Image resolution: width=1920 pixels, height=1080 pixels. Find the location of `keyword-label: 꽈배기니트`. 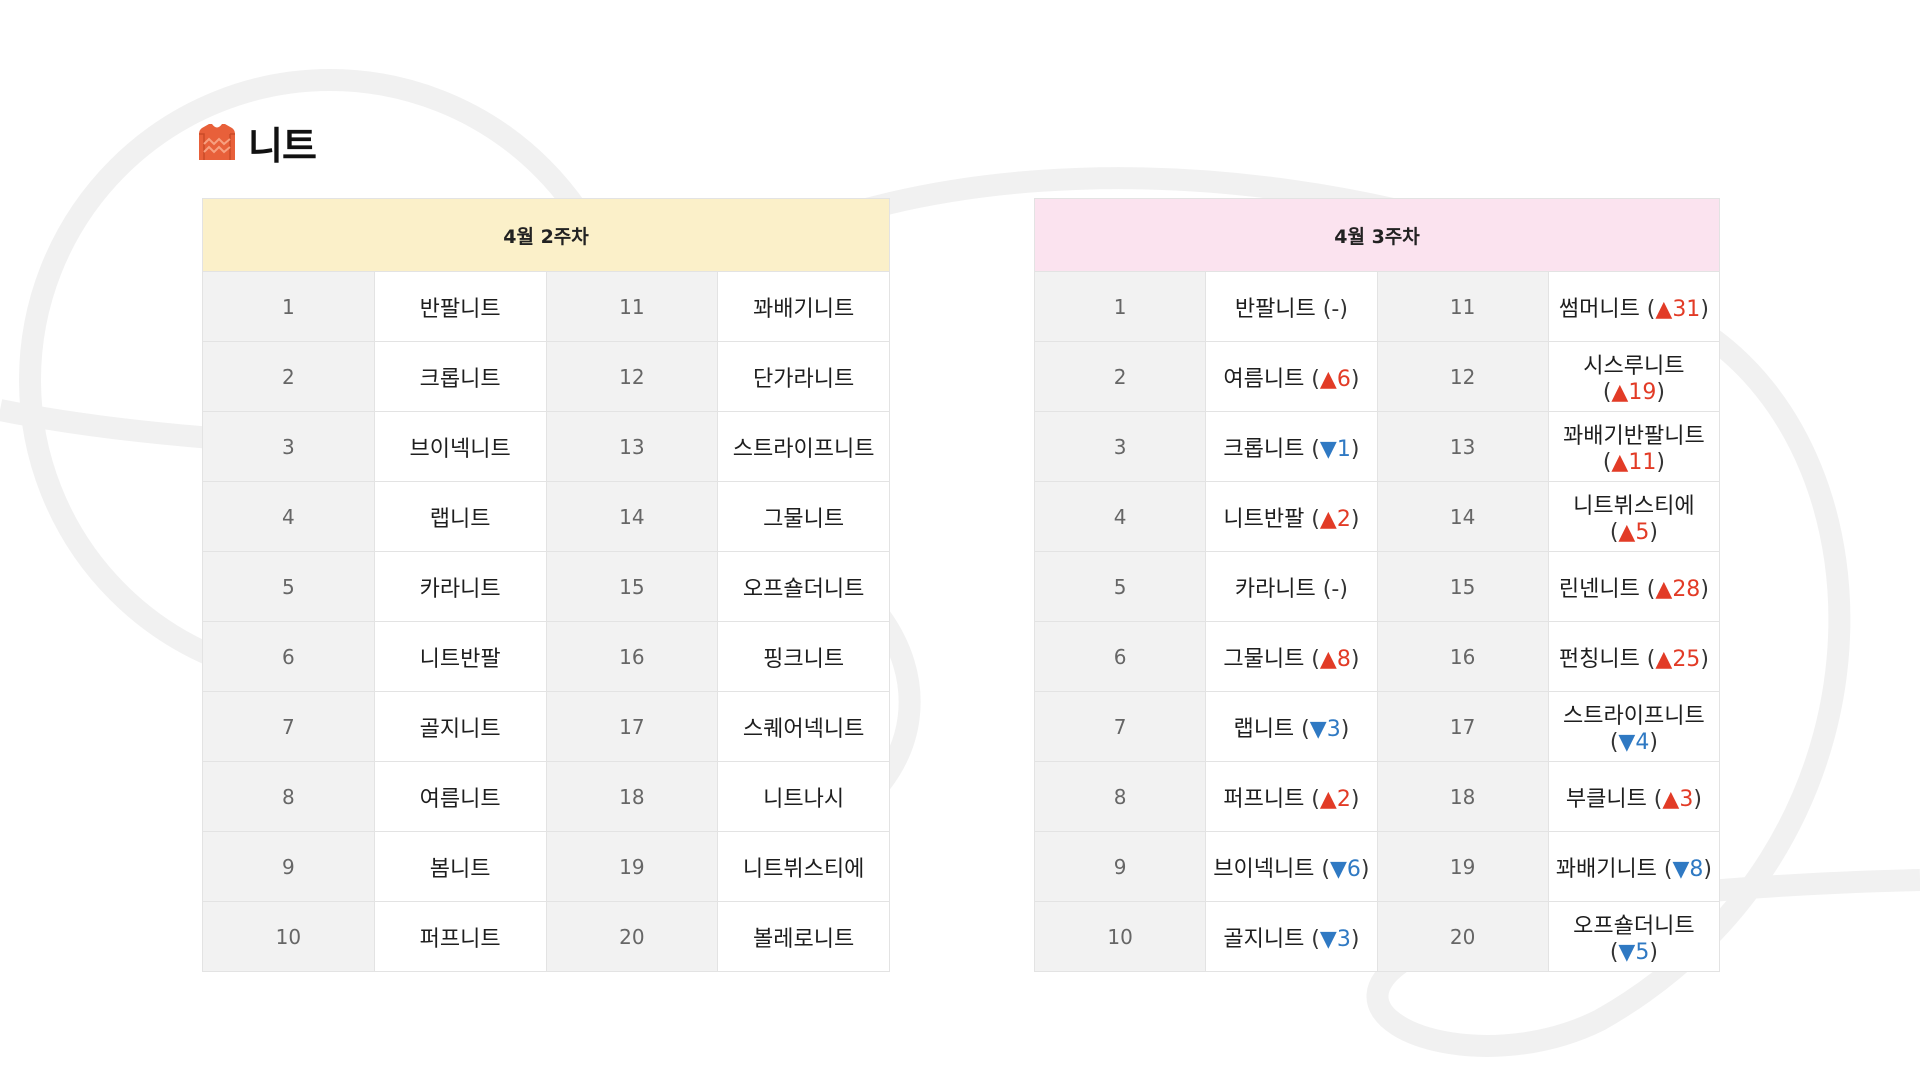

keyword-label: 꽈배기니트 is located at coordinates (1606, 869).